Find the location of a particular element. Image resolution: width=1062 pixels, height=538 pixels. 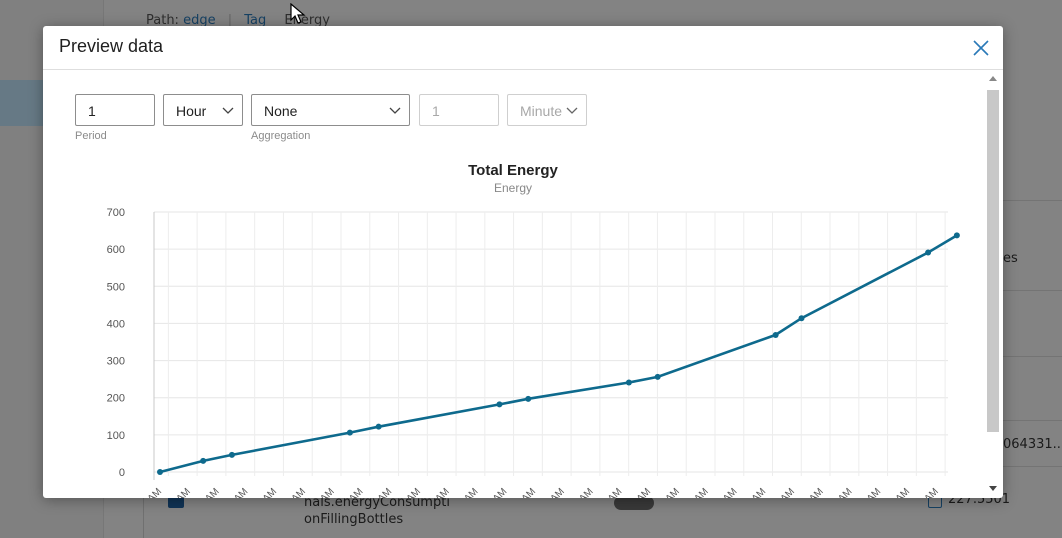

y-tick-label: 300 is located at coordinates (116, 362).